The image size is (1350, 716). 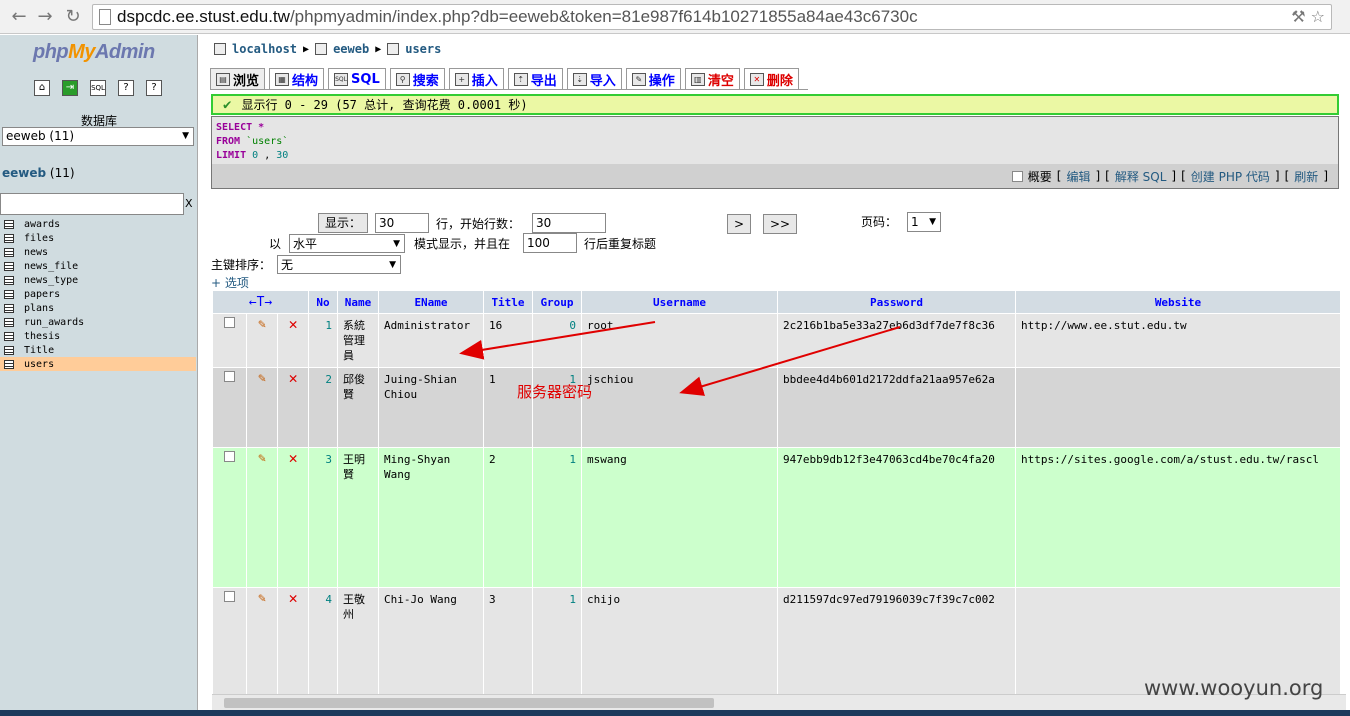 I want to click on tab-browse: ▤ 浏览, so click(x=238, y=78).